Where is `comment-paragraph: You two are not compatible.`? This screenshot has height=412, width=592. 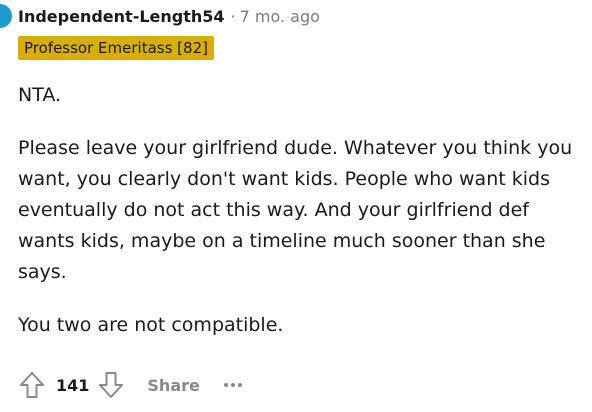
comment-paragraph: You two are not compatible. is located at coordinates (151, 325).